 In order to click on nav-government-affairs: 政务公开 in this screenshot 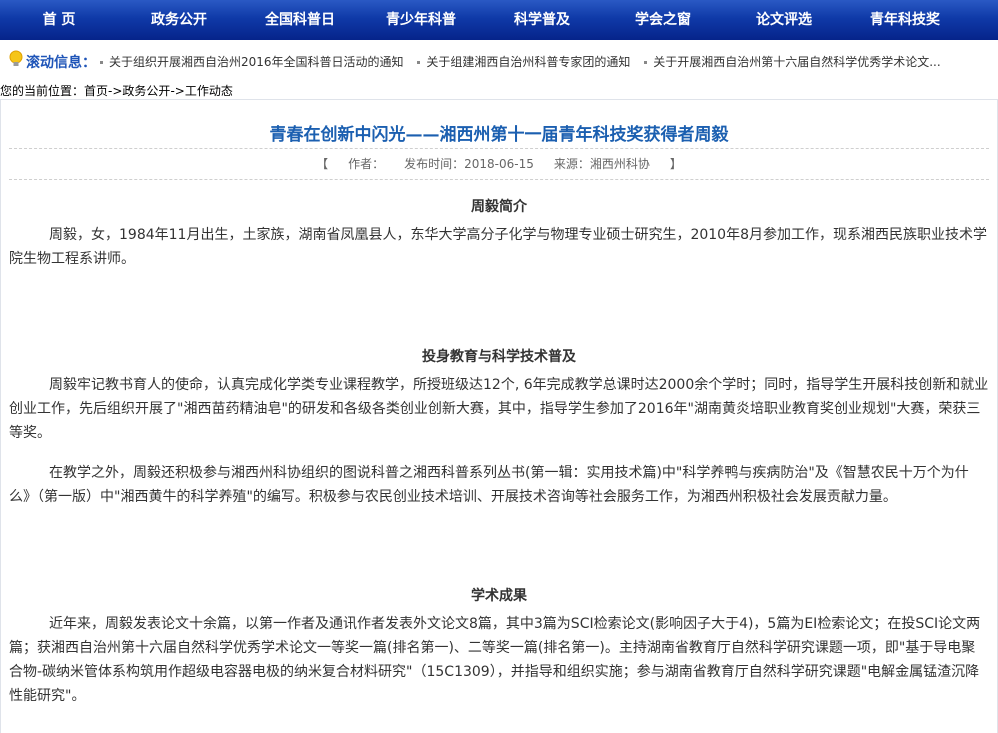, I will do `click(179, 20)`.